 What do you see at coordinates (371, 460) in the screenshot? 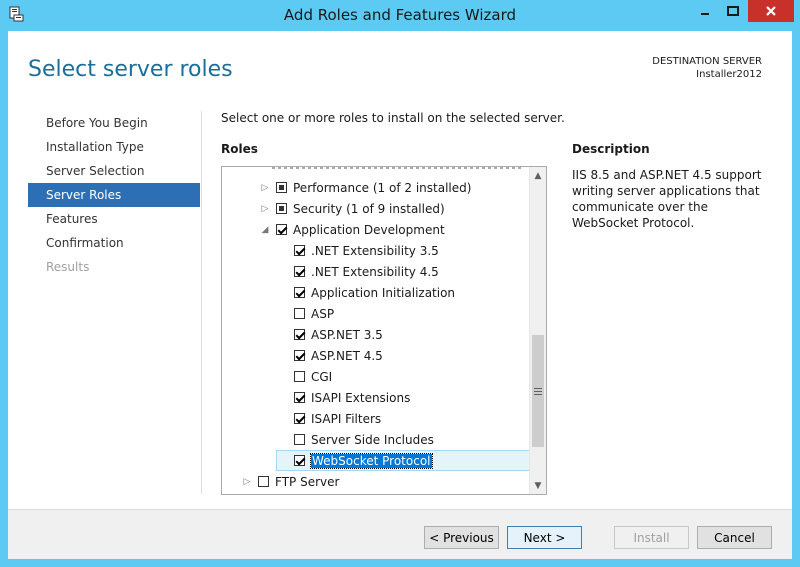
I see `tree-row-label: WebSocket Protocol` at bounding box center [371, 460].